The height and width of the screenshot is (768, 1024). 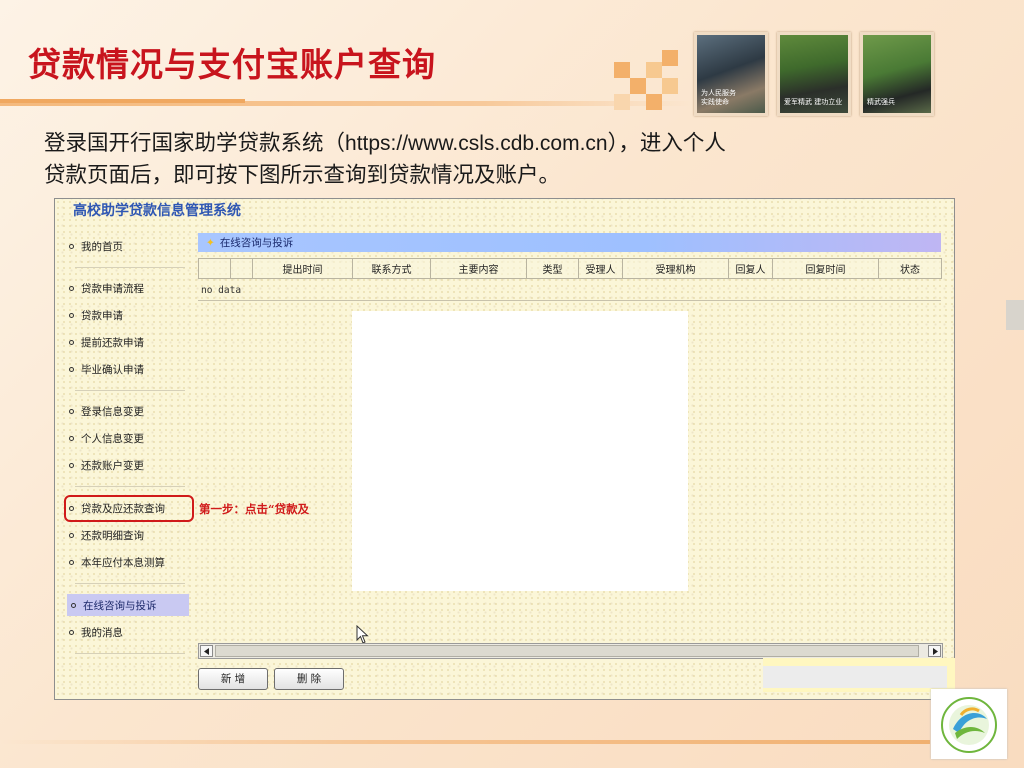 I want to click on menu-item-online-consult: 在线咨询与投诉, so click(x=128, y=605).